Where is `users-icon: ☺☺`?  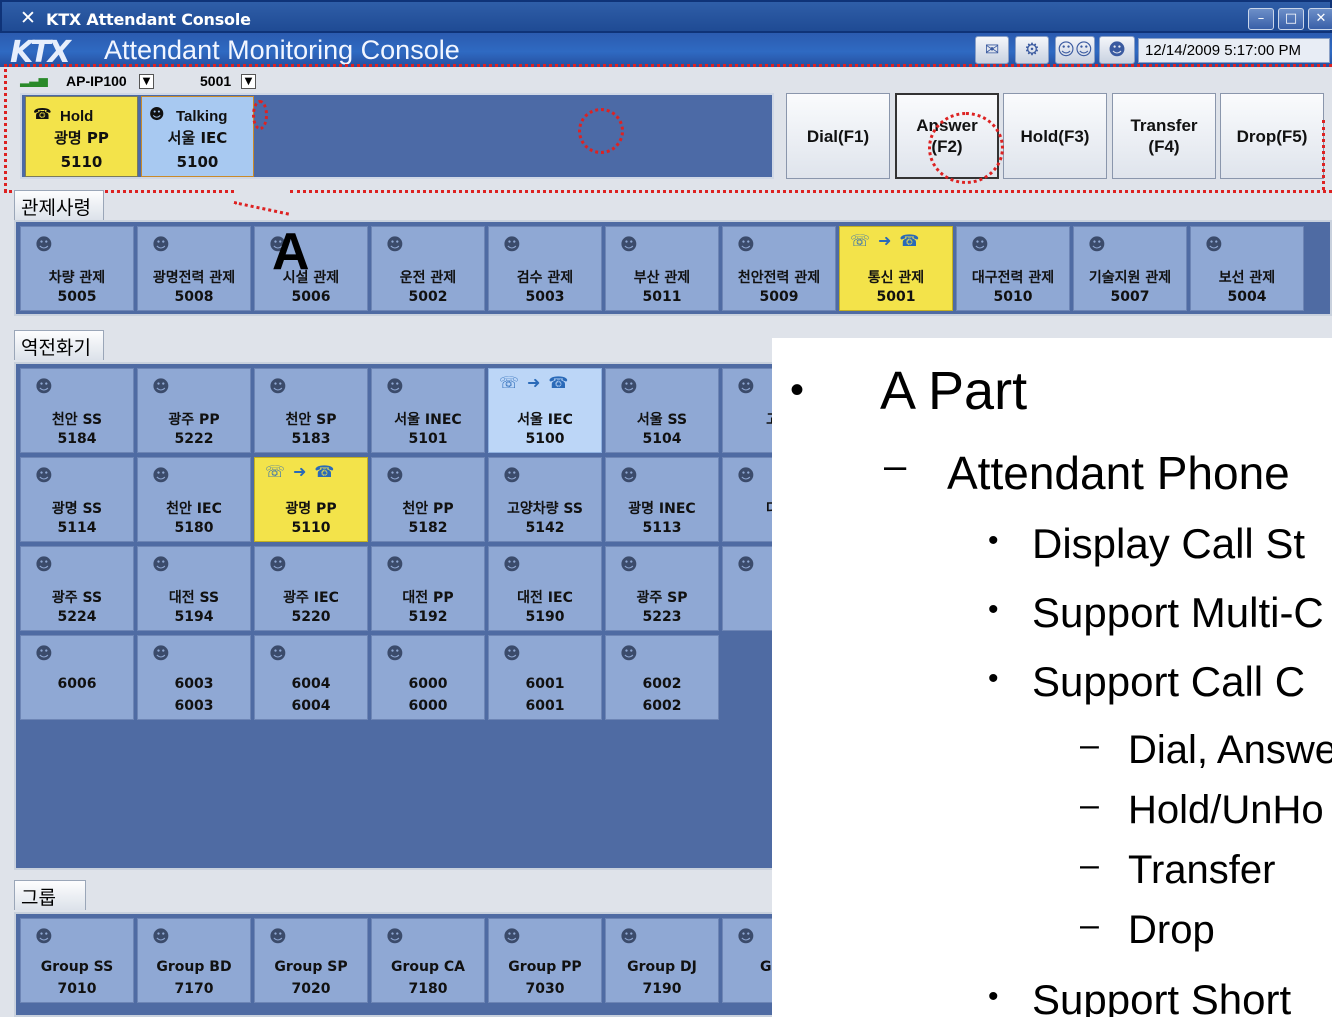 users-icon: ☺☺ is located at coordinates (1075, 50).